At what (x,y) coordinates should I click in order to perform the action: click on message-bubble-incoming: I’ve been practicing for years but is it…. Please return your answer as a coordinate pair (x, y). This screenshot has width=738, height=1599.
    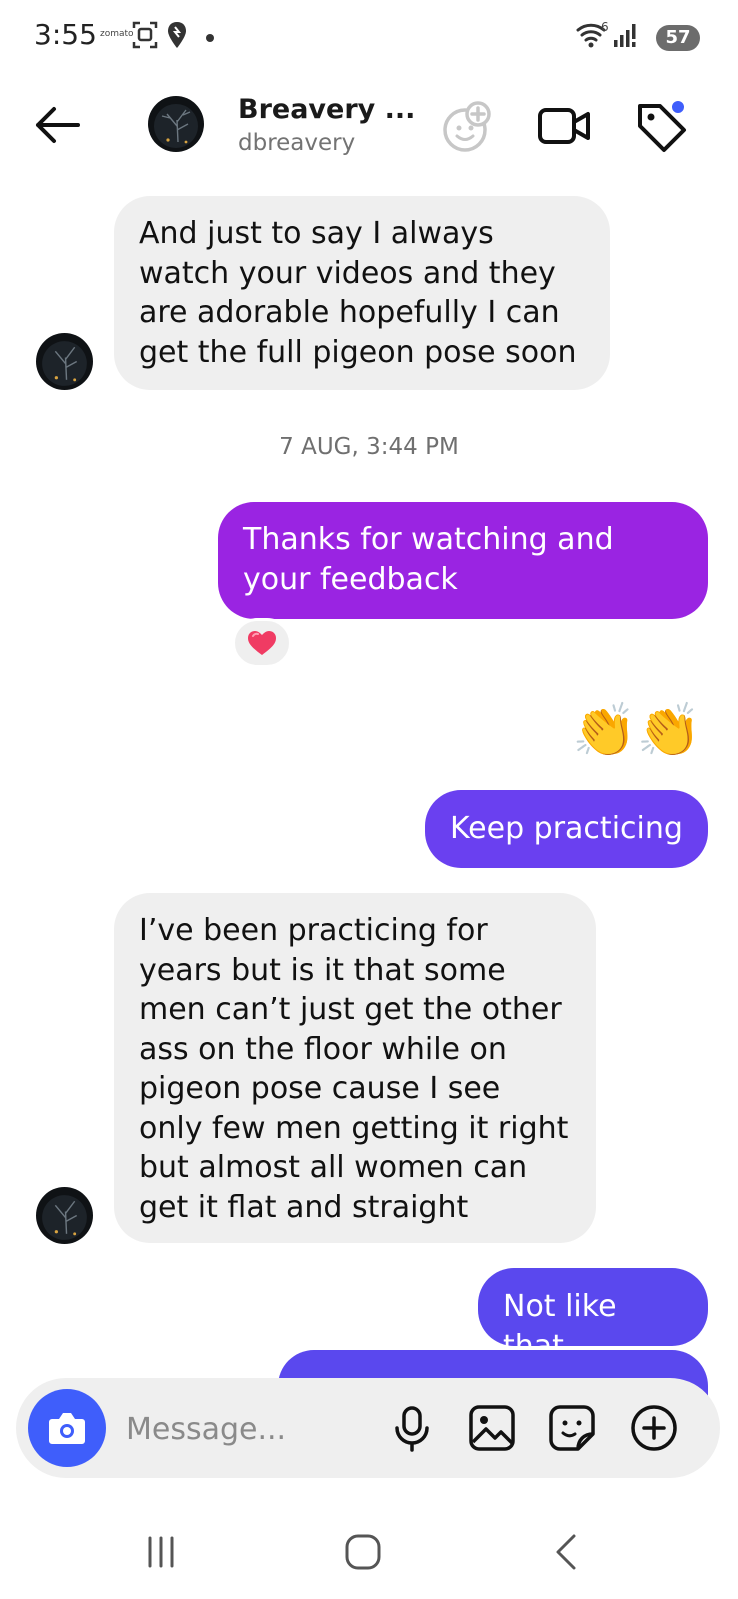
    Looking at the image, I should click on (355, 1068).